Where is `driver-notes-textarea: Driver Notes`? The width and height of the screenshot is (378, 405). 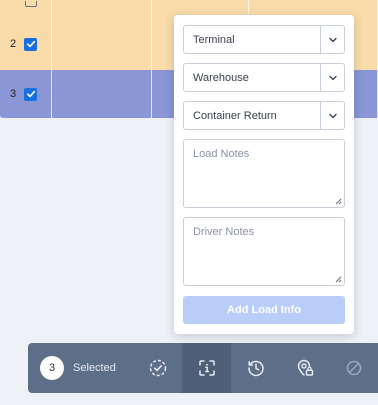 driver-notes-textarea: Driver Notes is located at coordinates (264, 251).